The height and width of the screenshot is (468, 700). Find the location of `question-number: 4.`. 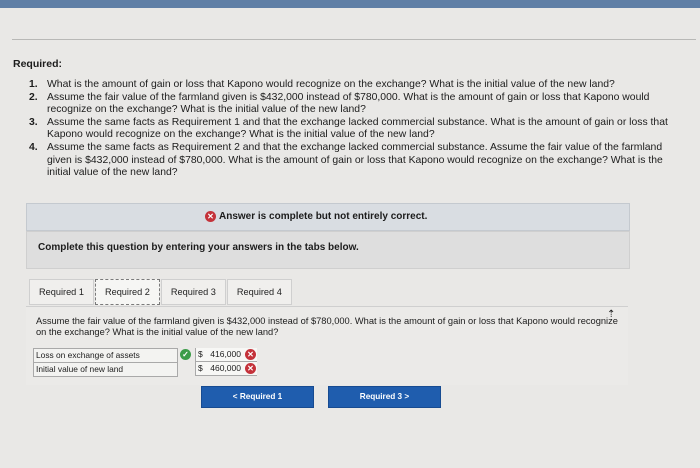

question-number: 4. is located at coordinates (33, 147).